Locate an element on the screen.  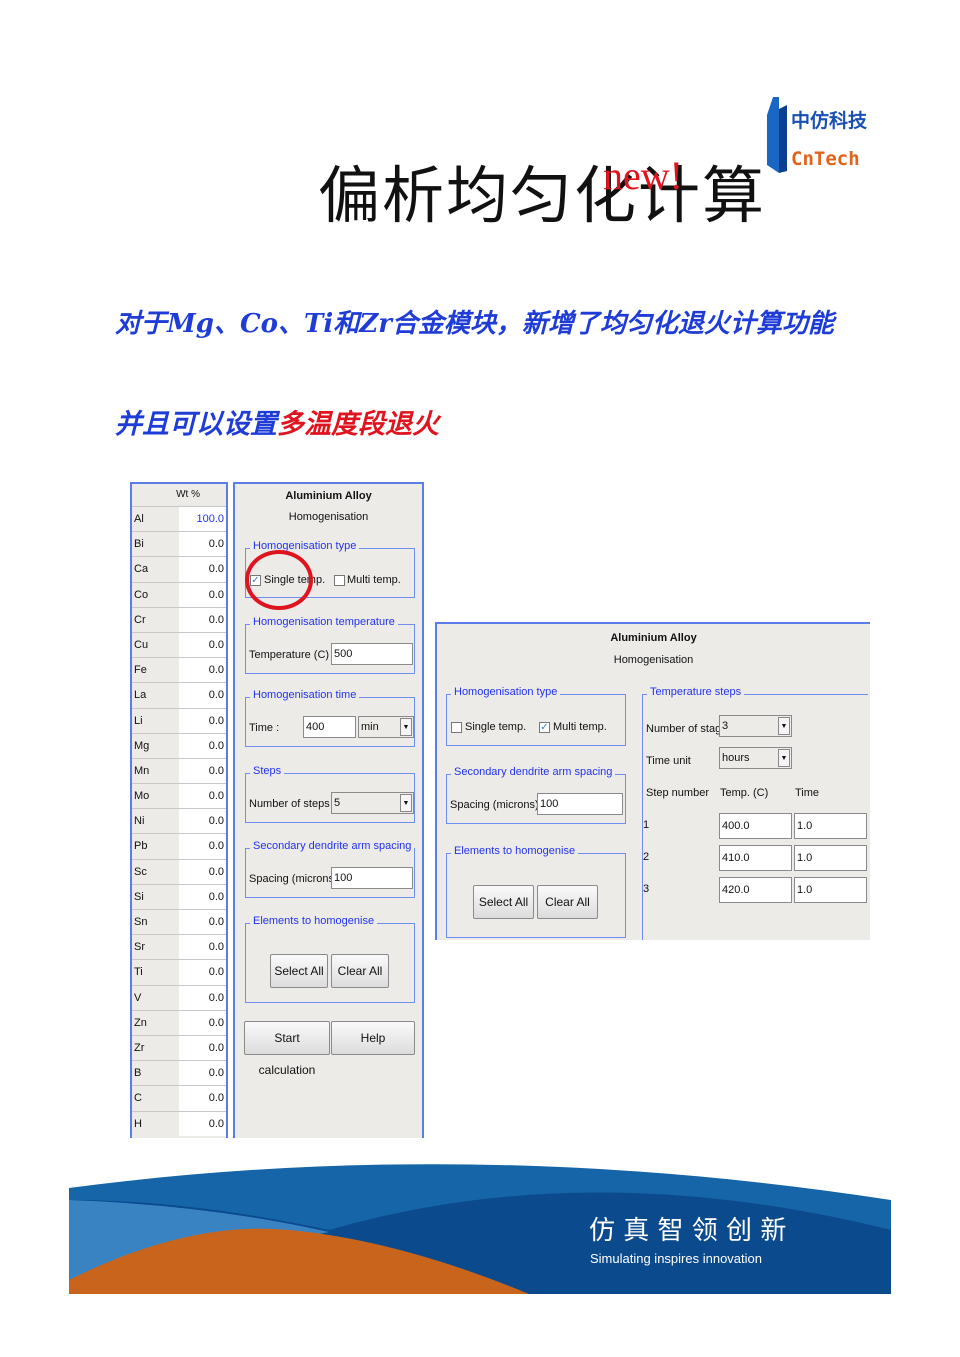
element-symbol: Mg is located at coordinates (142, 745).